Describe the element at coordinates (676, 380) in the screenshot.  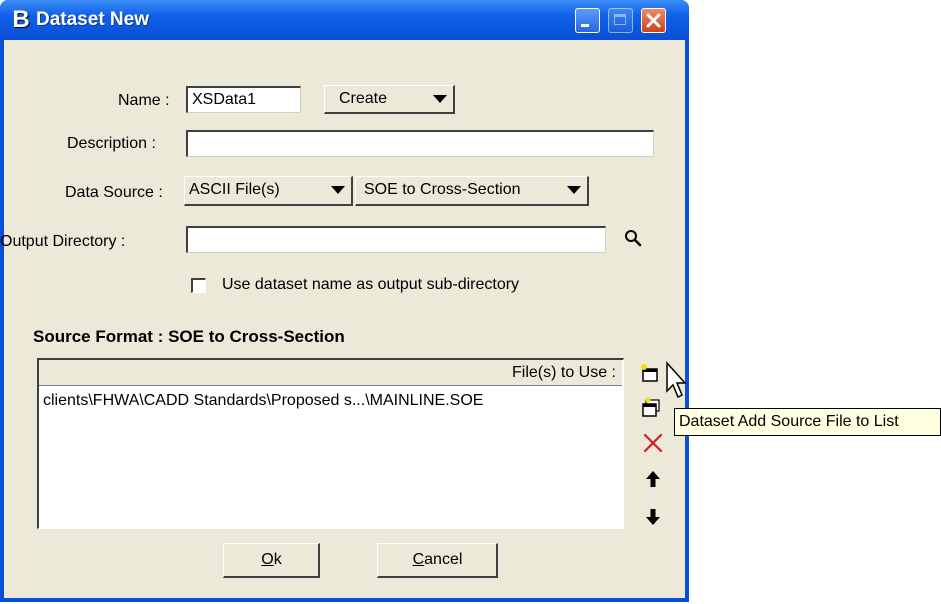
I see `mouse-cursor-icon` at that location.